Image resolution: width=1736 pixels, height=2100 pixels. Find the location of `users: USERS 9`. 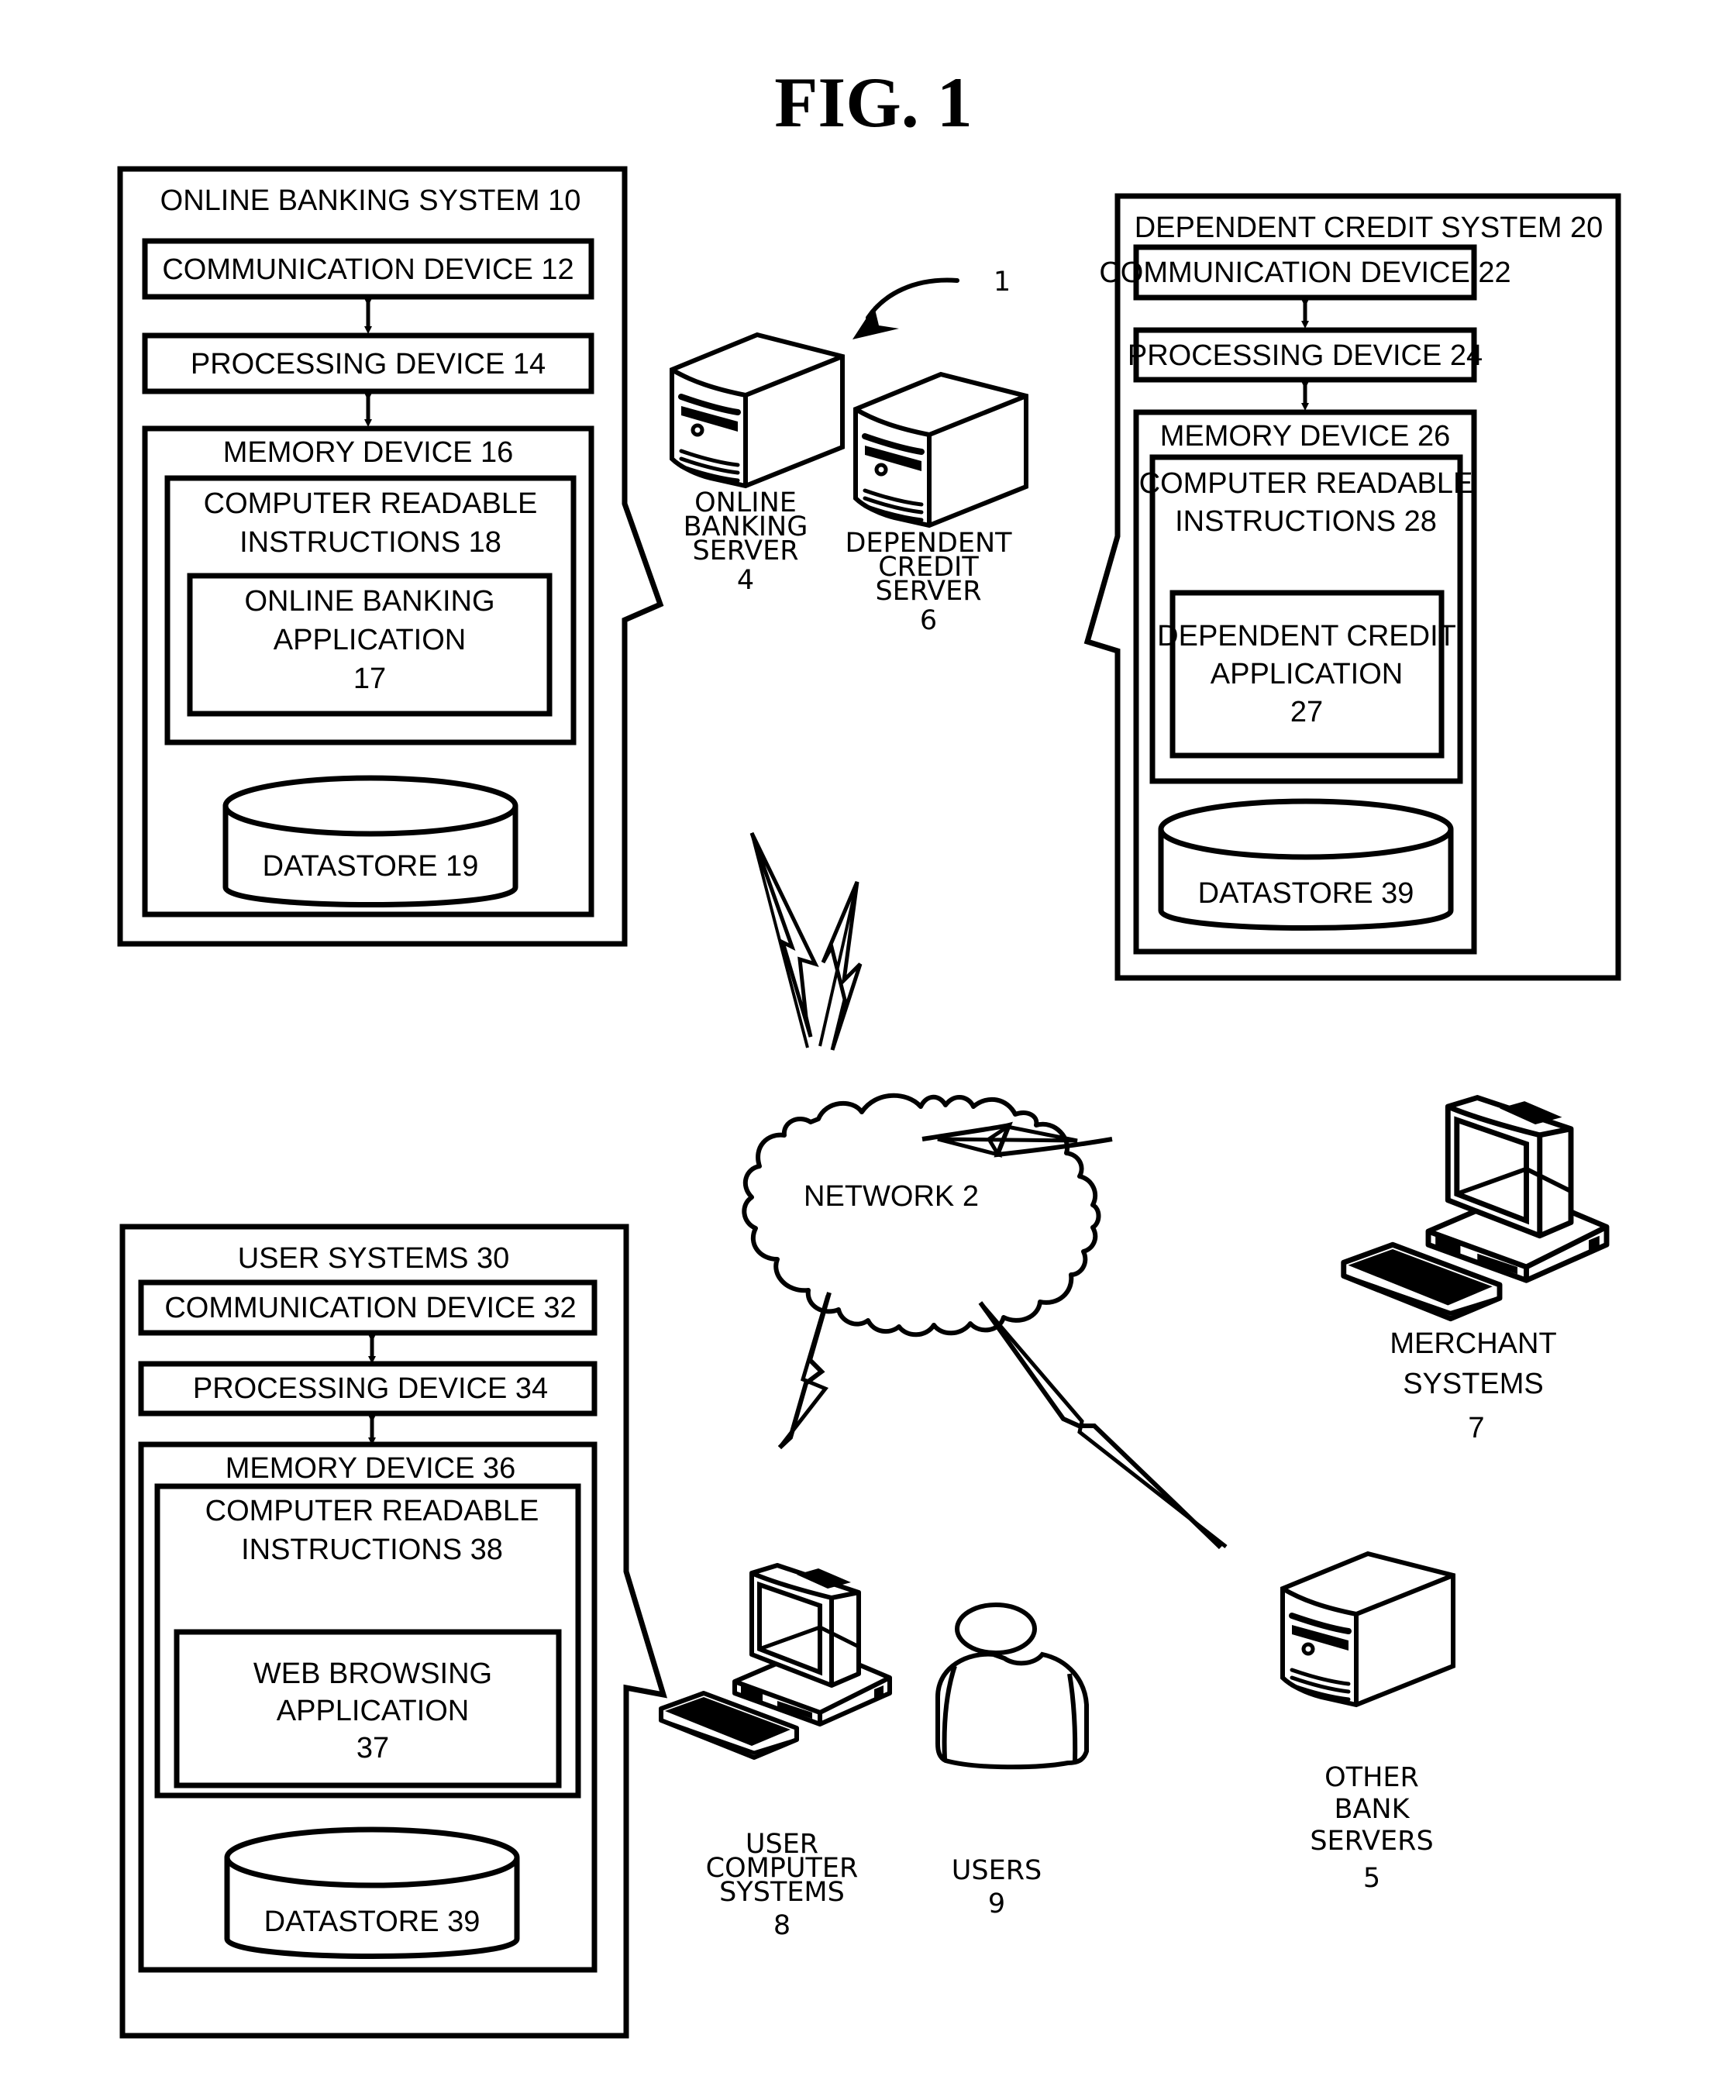

users: USERS 9 is located at coordinates (1012, 1761).